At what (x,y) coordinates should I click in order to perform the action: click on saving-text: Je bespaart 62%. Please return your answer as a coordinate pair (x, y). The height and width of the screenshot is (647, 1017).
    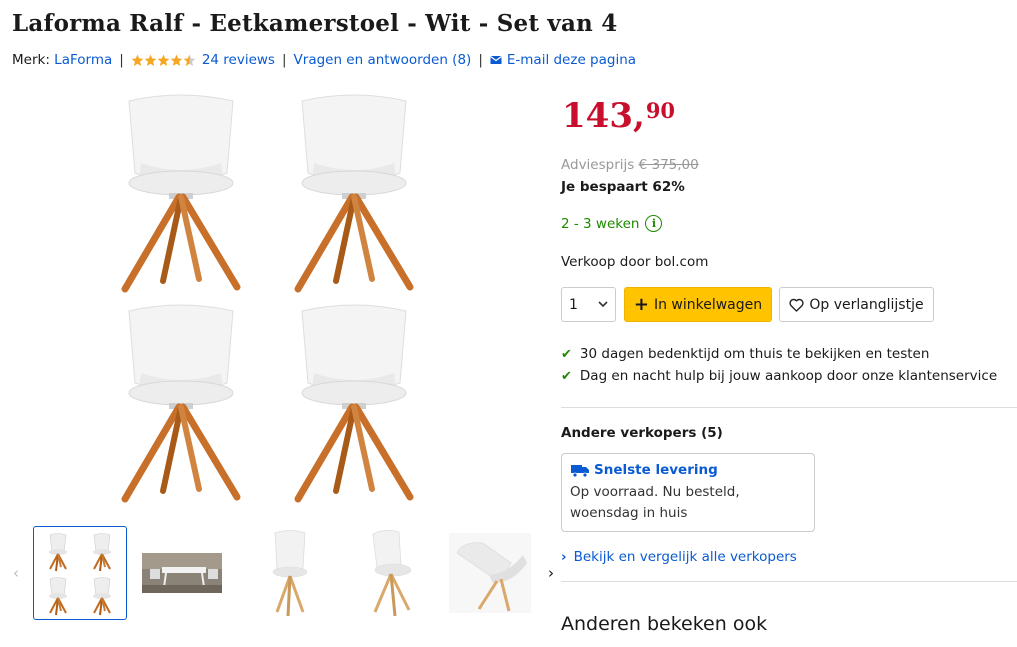
    Looking at the image, I should click on (623, 187).